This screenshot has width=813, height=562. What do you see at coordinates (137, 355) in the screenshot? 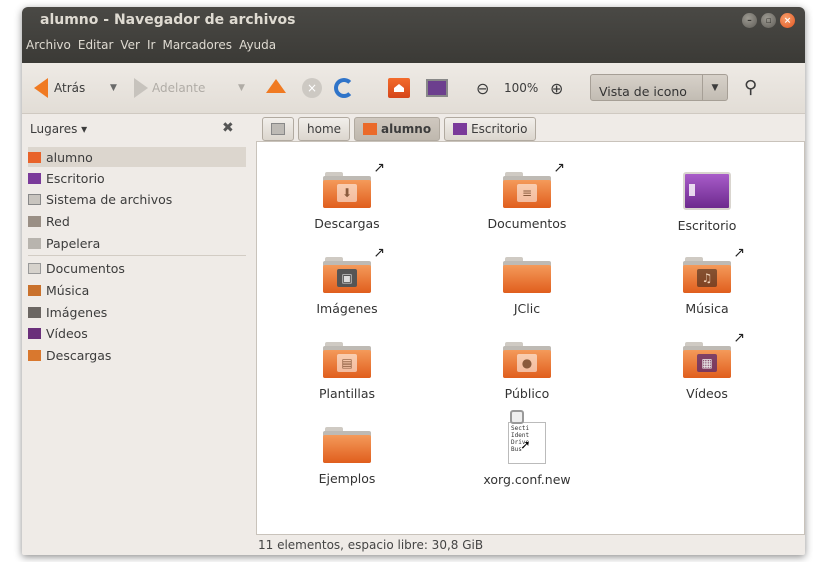
I see `sidebar-item-descargas: Descargas` at bounding box center [137, 355].